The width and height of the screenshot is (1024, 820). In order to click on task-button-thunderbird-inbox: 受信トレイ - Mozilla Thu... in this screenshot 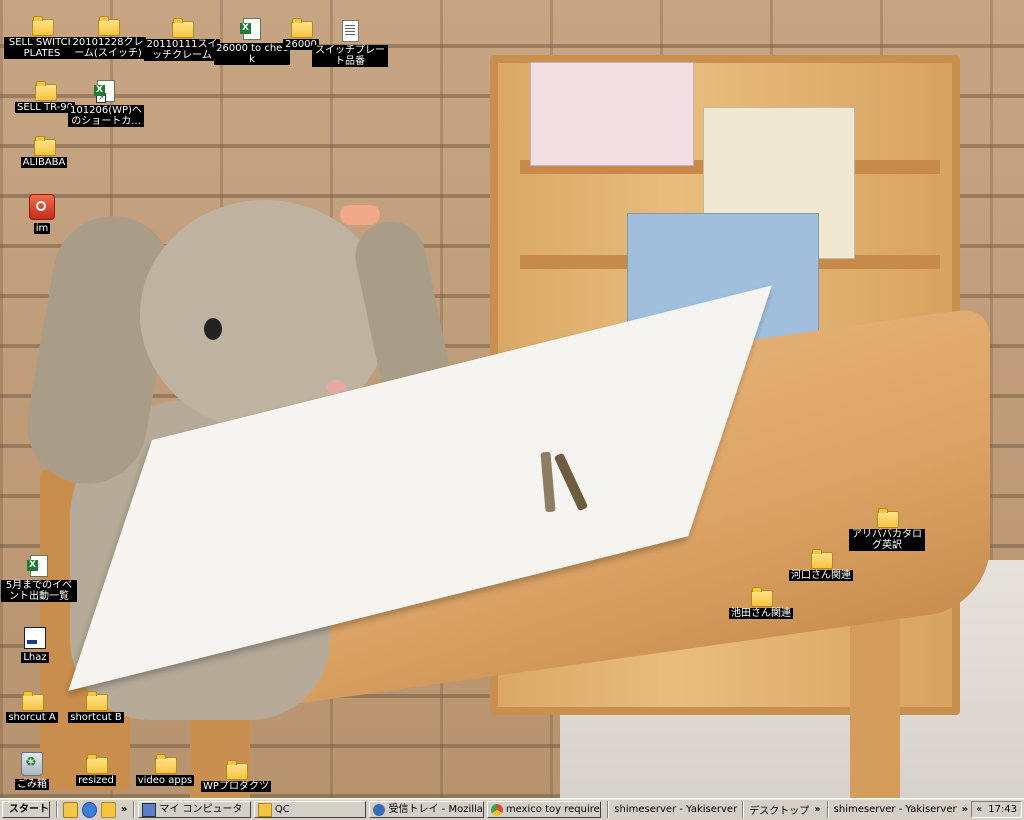, I will do `click(426, 809)`.